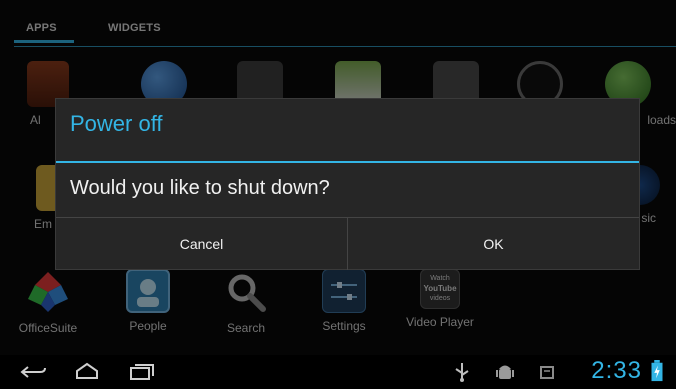 The width and height of the screenshot is (676, 389). Describe the element at coordinates (338, 372) in the screenshot. I see `navigation-bar: 2:33` at that location.